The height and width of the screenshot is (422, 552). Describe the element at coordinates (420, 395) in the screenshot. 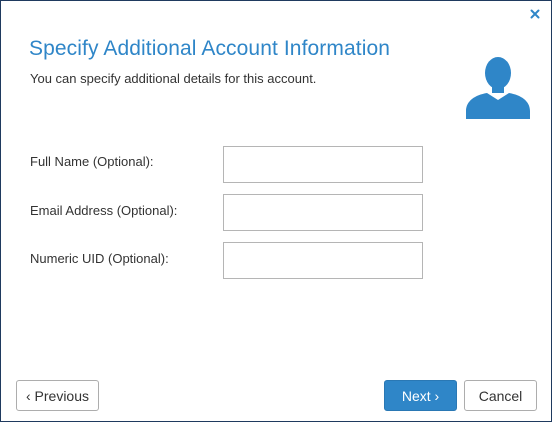

I see `next-button: Next ›` at that location.